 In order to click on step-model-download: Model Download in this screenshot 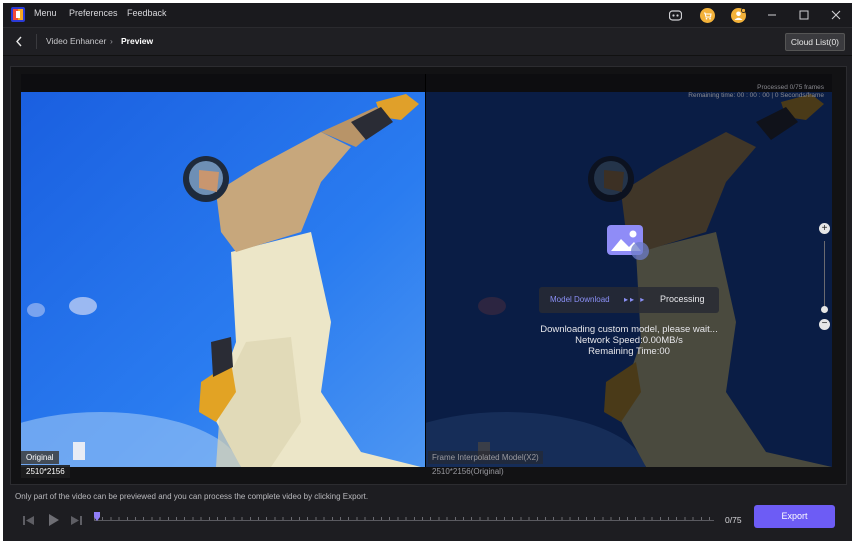, I will do `click(580, 299)`.